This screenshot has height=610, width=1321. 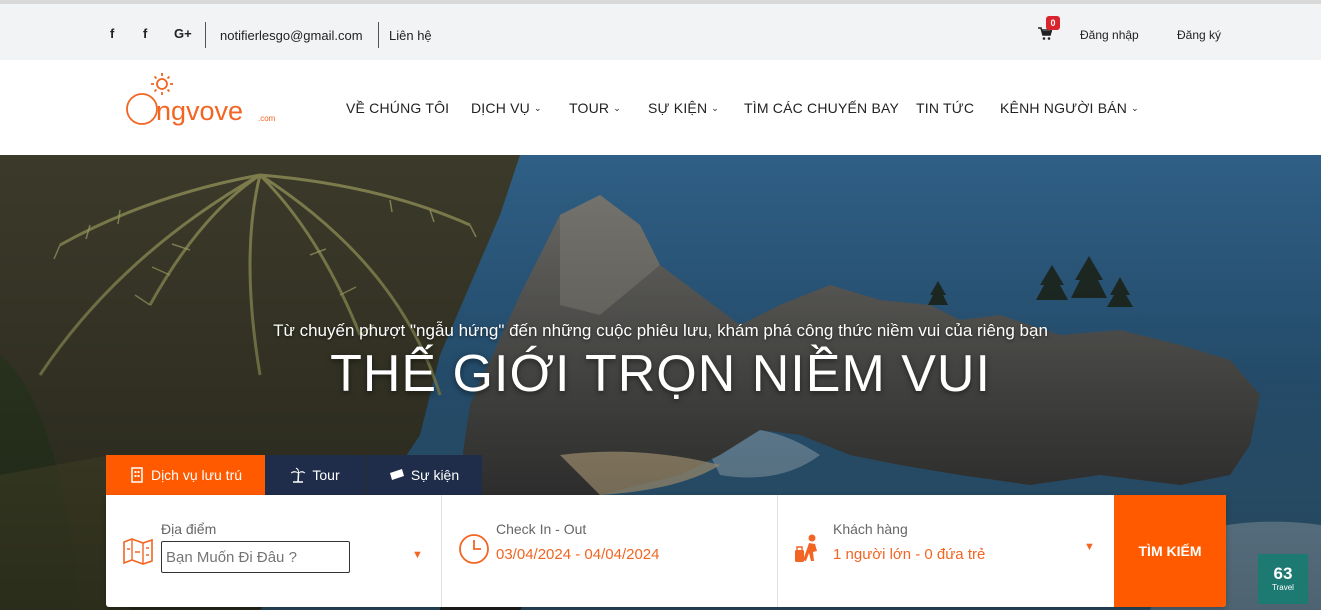 I want to click on nav-events: SỰ KIỆN ⌄, so click(x=683, y=108).